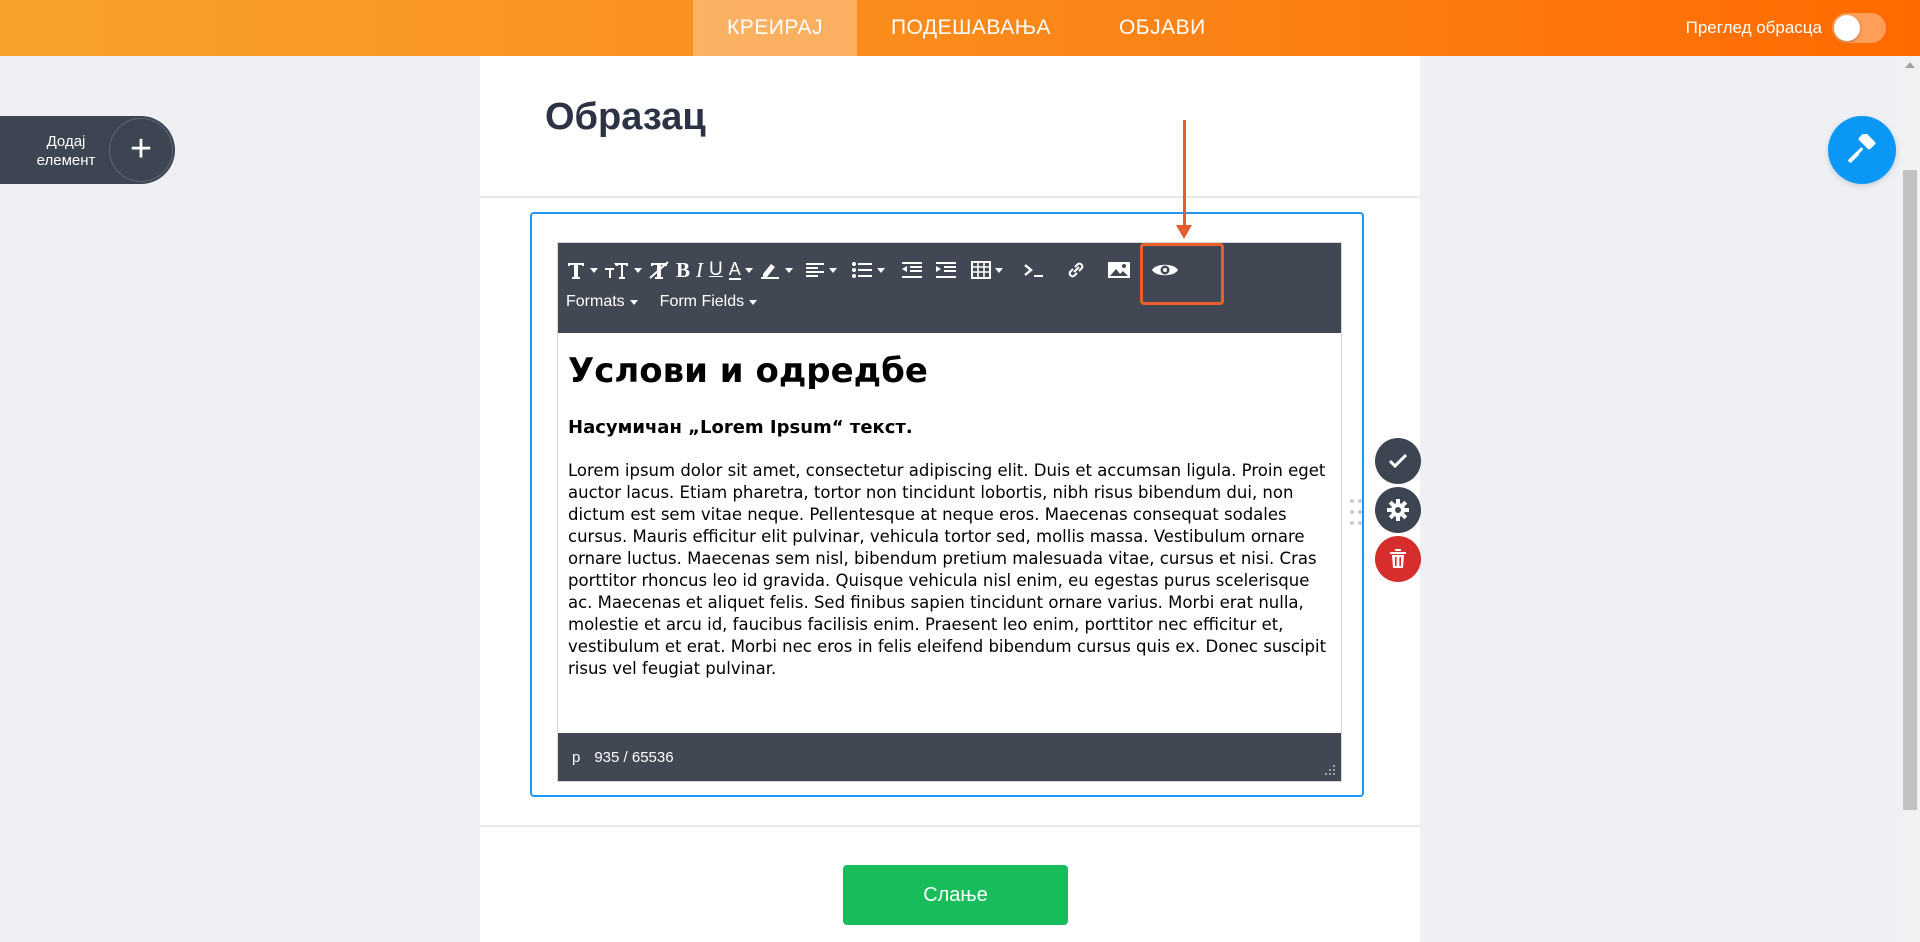 Image resolution: width=1920 pixels, height=942 pixels. Describe the element at coordinates (1910, 65) in the screenshot. I see `scroll-up-arrow-icon` at that location.